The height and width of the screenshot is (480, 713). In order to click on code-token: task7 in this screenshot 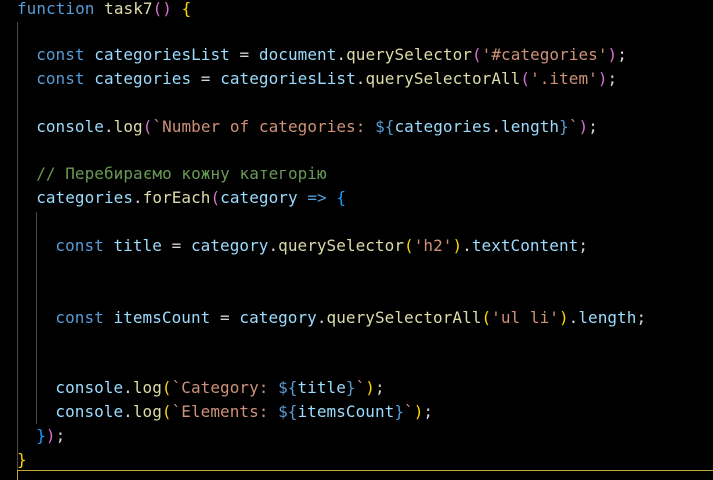, I will do `click(128, 9)`.